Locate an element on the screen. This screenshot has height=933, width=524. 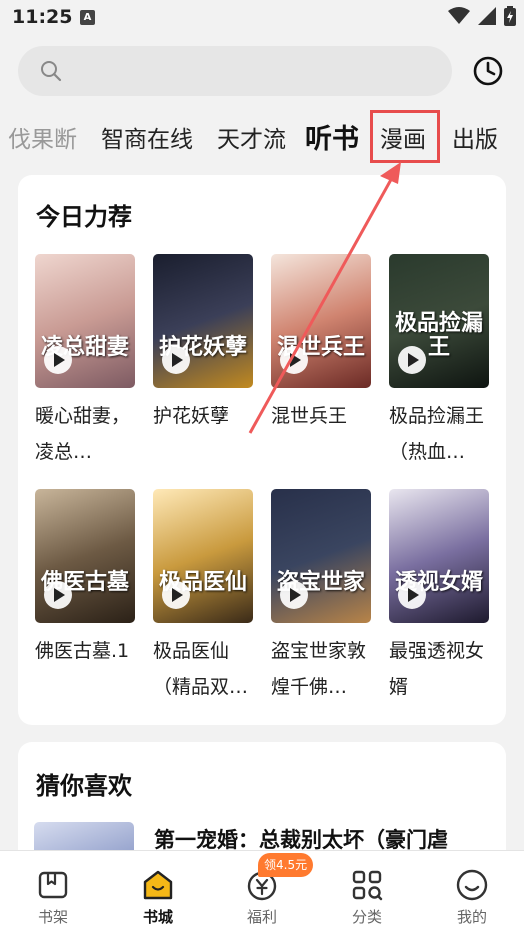
nav-profile: 我的 is located at coordinates (472, 892).